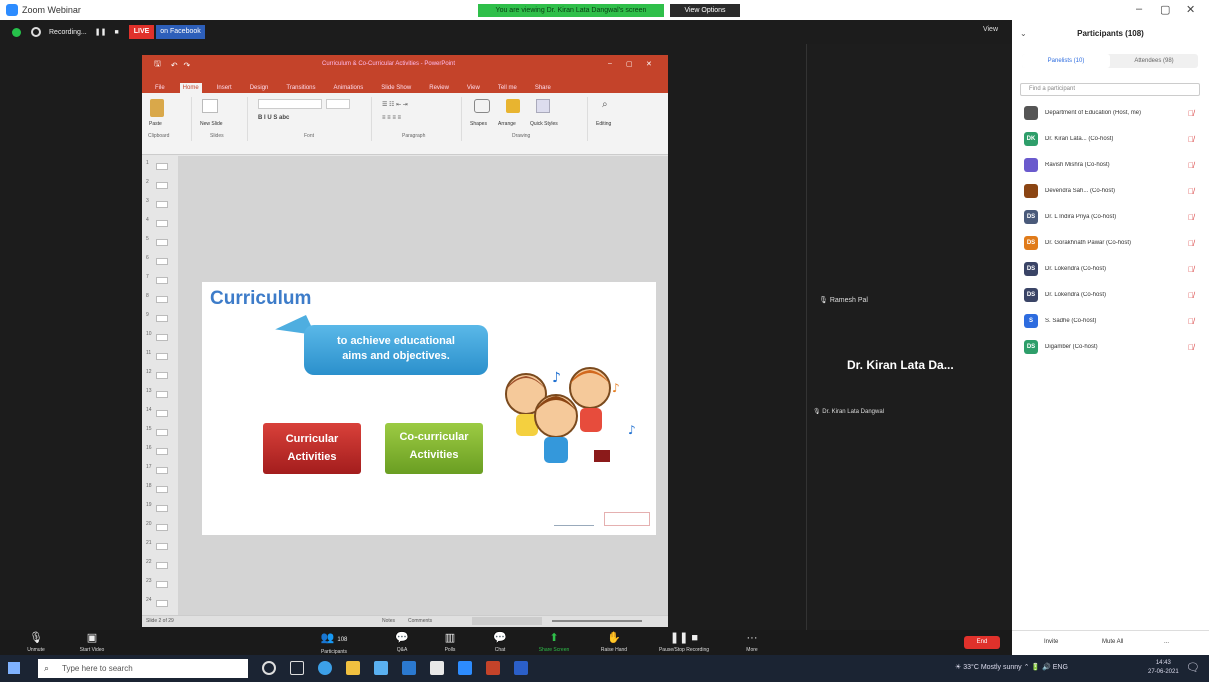 The width and height of the screenshot is (1209, 682). Describe the element at coordinates (603, 124) in the screenshot. I see `editing-label: Editing` at that location.